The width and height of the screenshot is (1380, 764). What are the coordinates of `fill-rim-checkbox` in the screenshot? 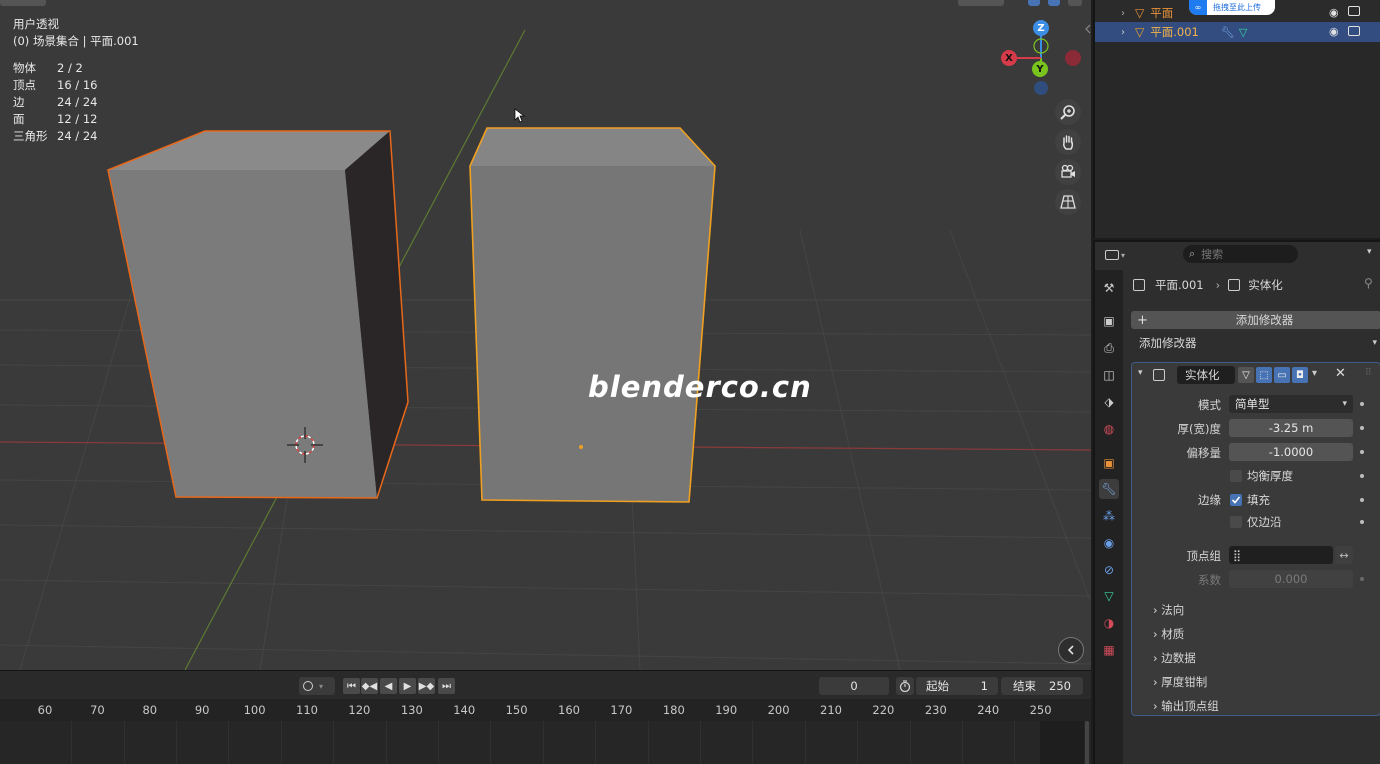 It's located at (1236, 500).